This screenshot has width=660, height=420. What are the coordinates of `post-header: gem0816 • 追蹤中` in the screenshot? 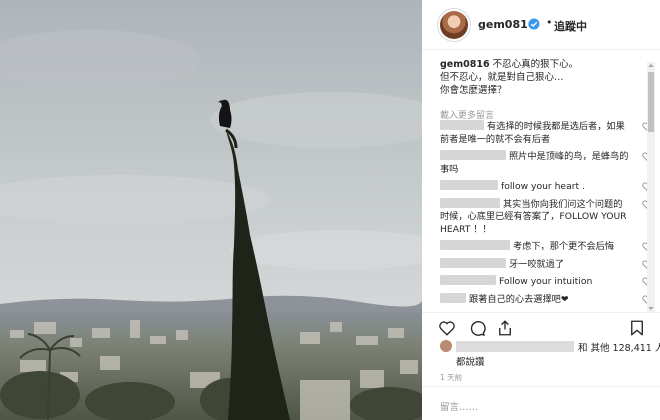 It's located at (541, 25).